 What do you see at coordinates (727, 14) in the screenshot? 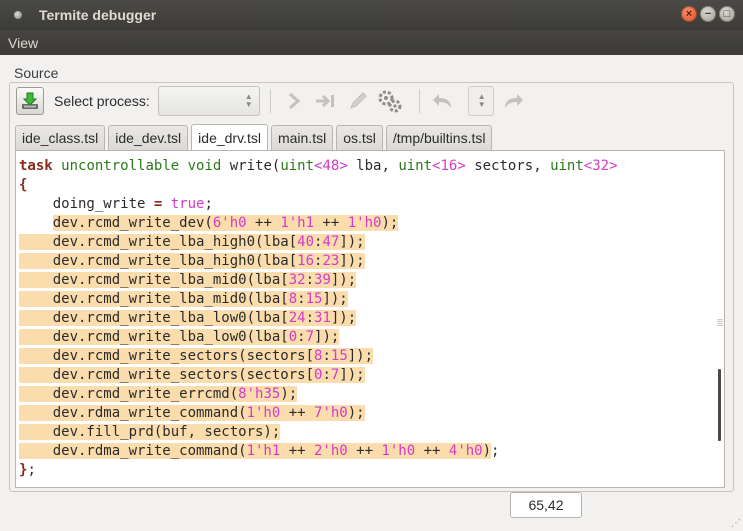
I see `maximize-icon: □` at bounding box center [727, 14].